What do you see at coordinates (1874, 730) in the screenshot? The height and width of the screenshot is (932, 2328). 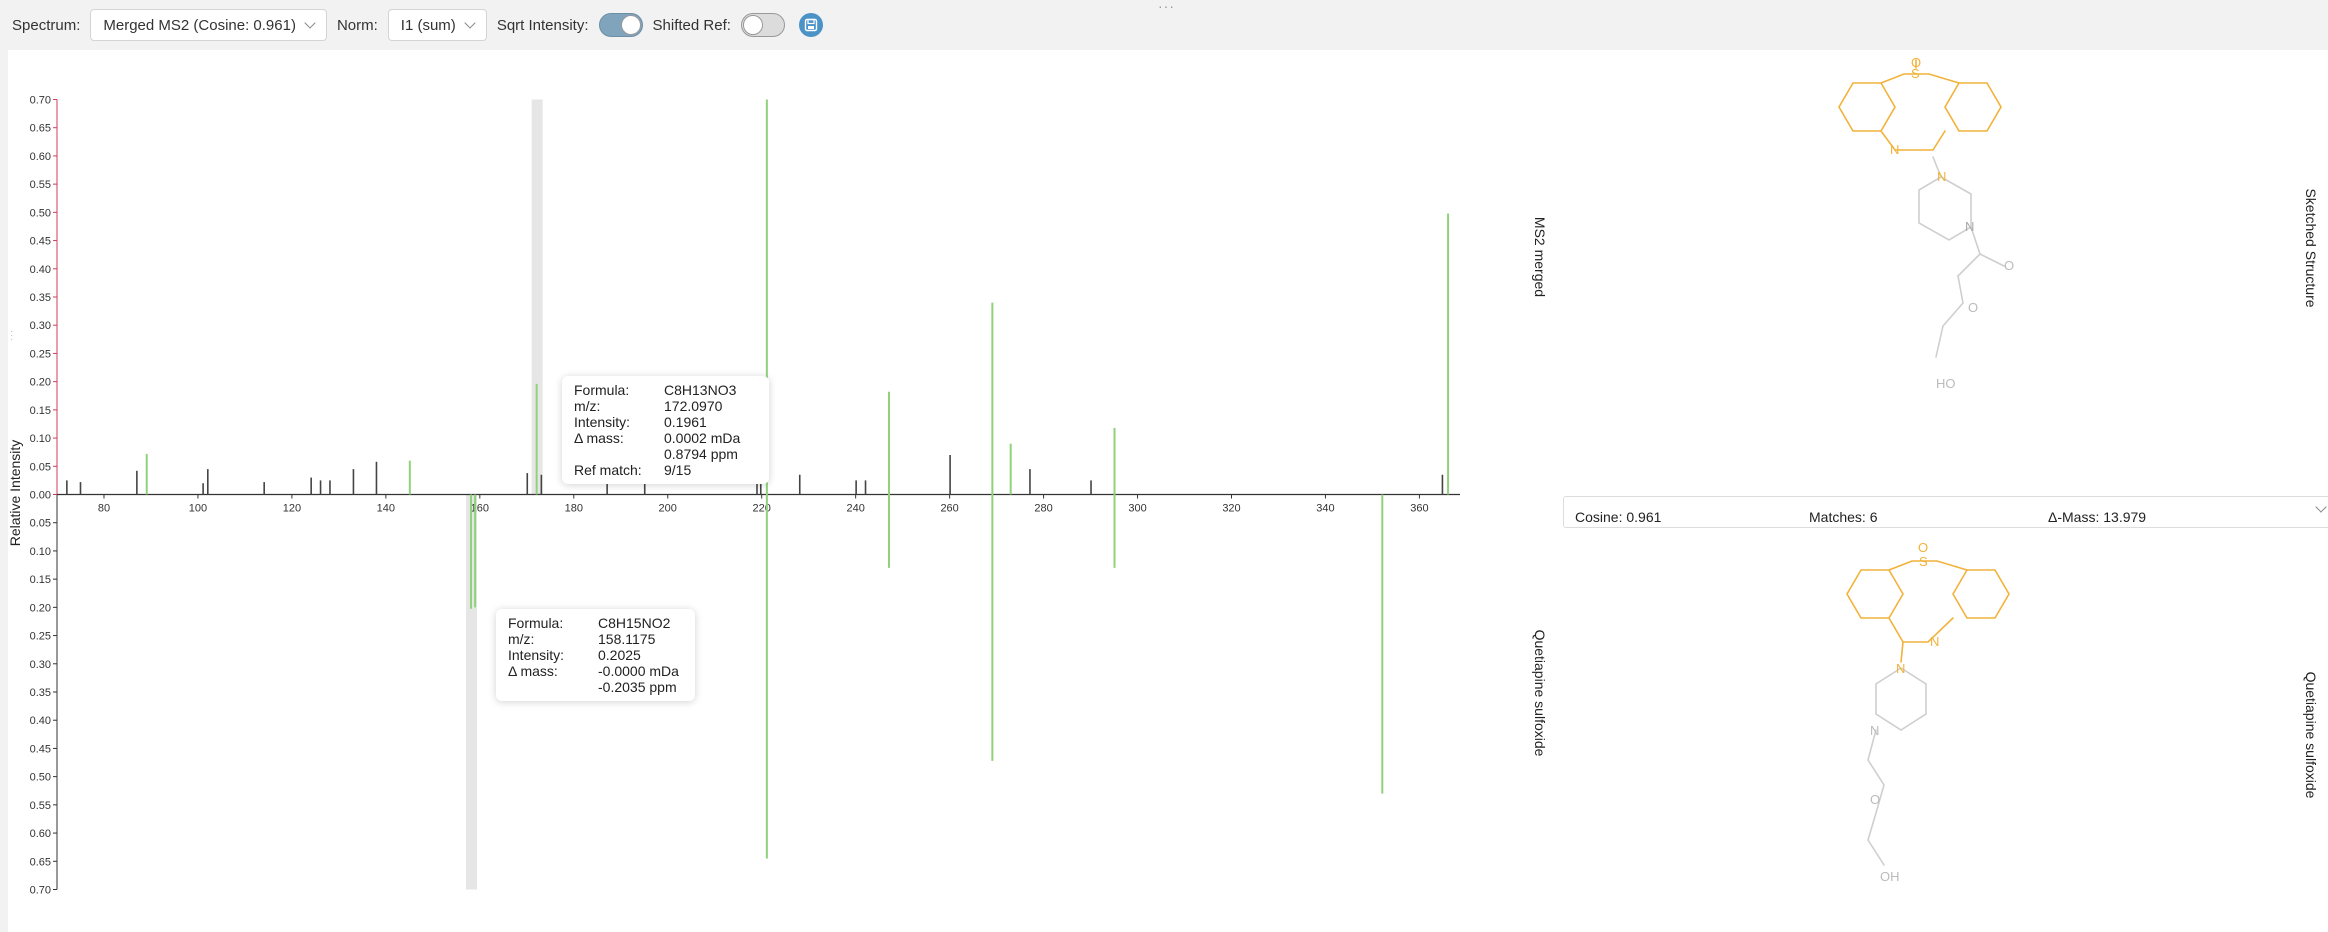 I see `ref-atom-n2: N` at bounding box center [1874, 730].